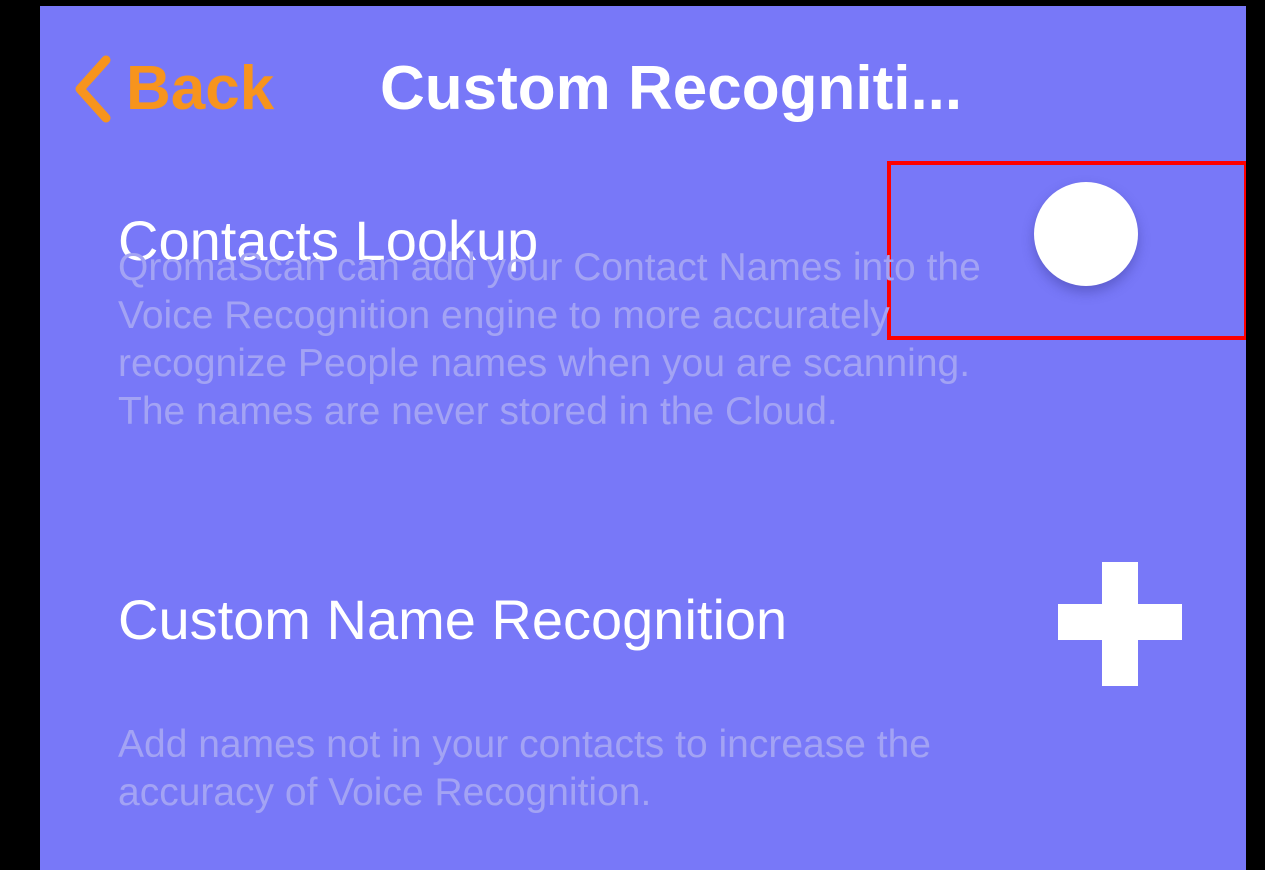  Describe the element at coordinates (453, 619) in the screenshot. I see `custom-name-recognition-title: Custom Name Recognition` at that location.